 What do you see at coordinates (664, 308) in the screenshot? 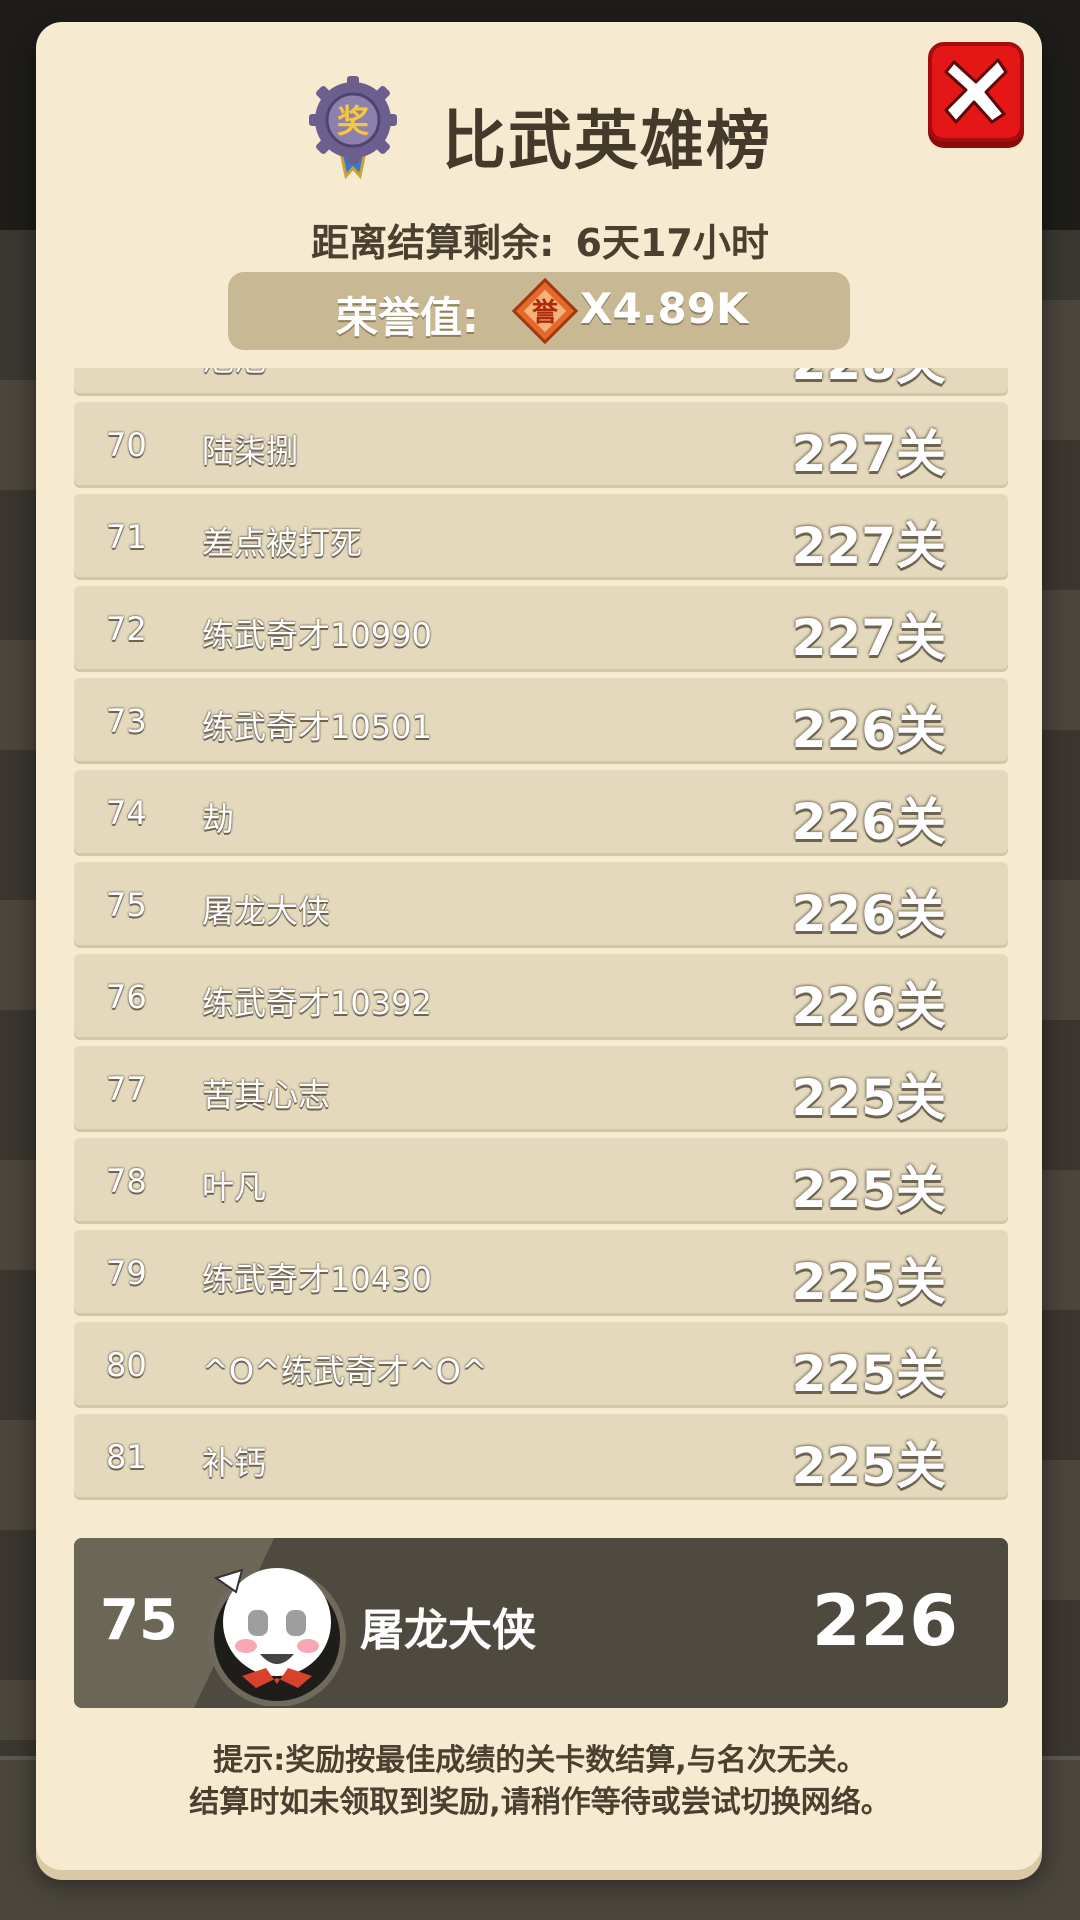
I see `honor-value: X4.89K` at bounding box center [664, 308].